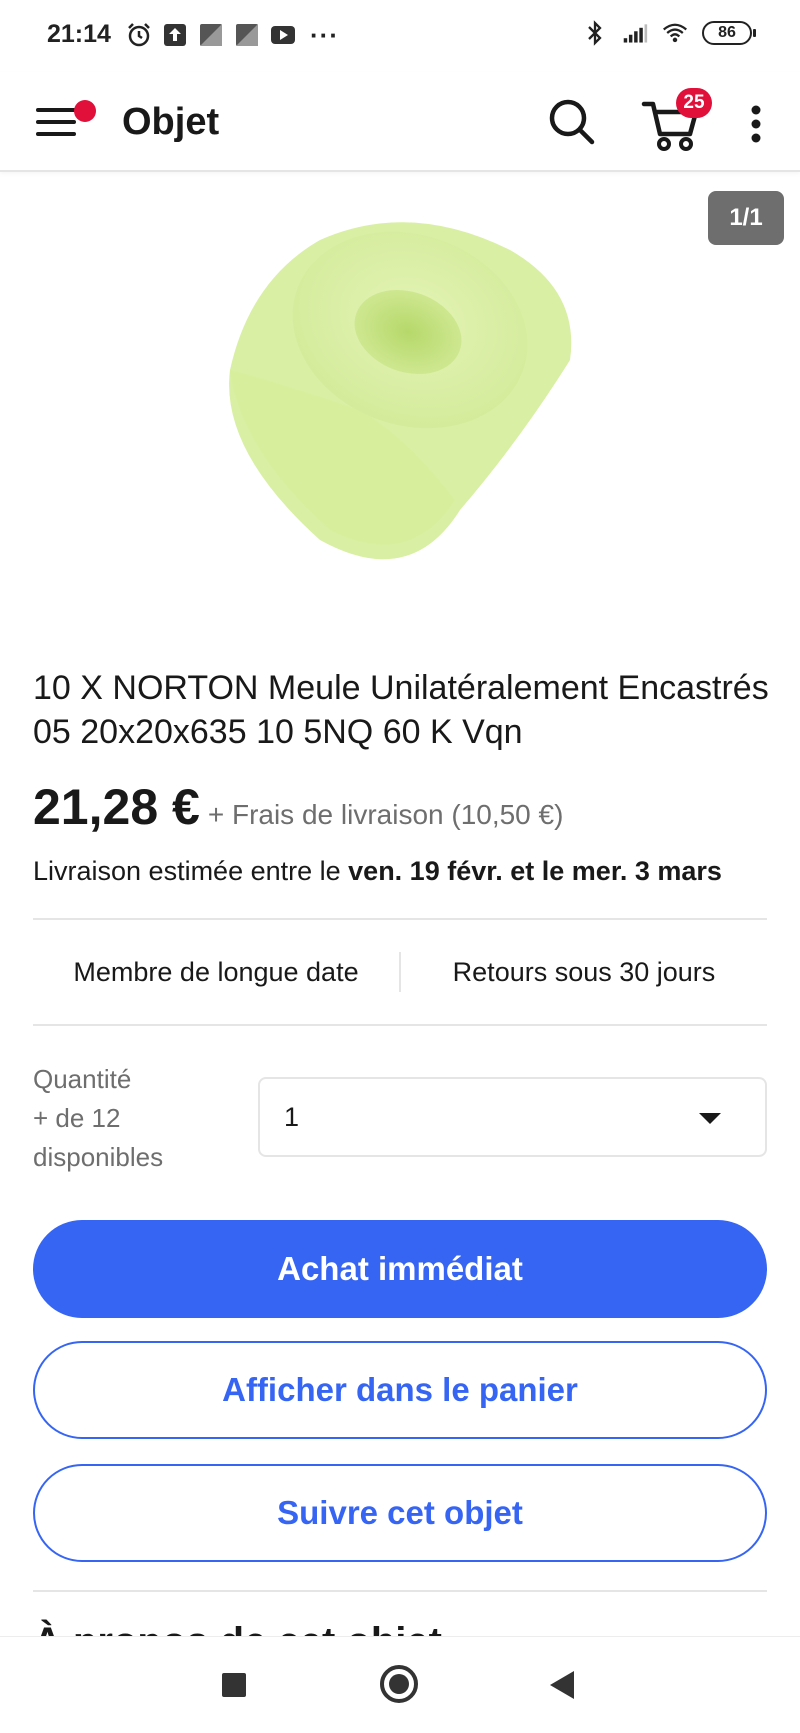  I want to click on home-button, so click(399, 1684).